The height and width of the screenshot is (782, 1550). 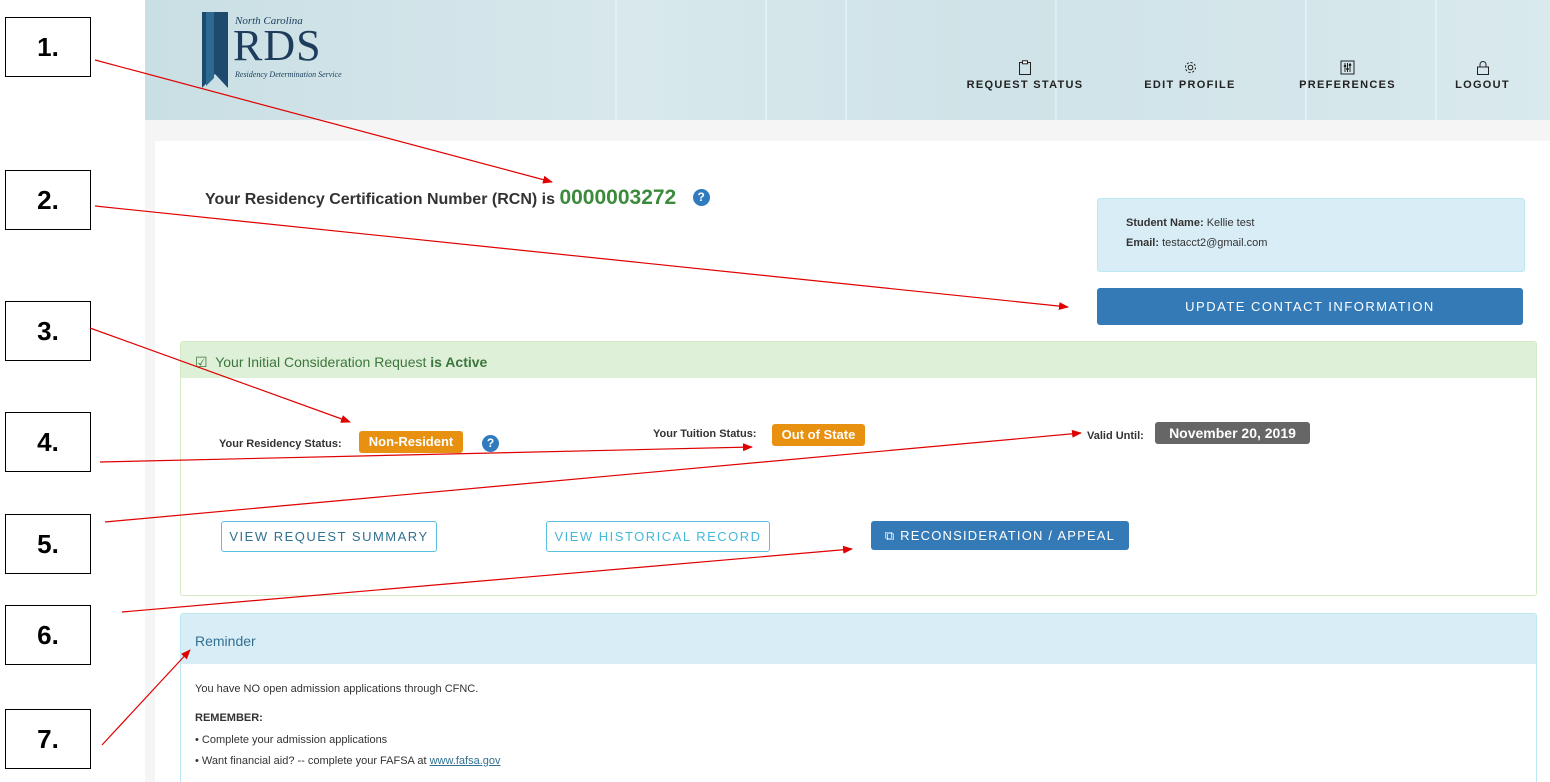 I want to click on valid-until-label: Valid Until:, so click(x=1115, y=436).